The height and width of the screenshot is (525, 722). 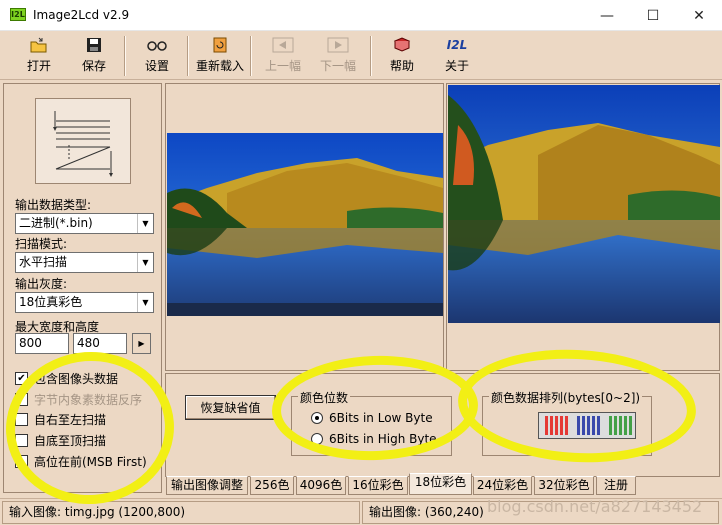 What do you see at coordinates (401, 66) in the screenshot?
I see `help-label: 帮助` at bounding box center [401, 66].